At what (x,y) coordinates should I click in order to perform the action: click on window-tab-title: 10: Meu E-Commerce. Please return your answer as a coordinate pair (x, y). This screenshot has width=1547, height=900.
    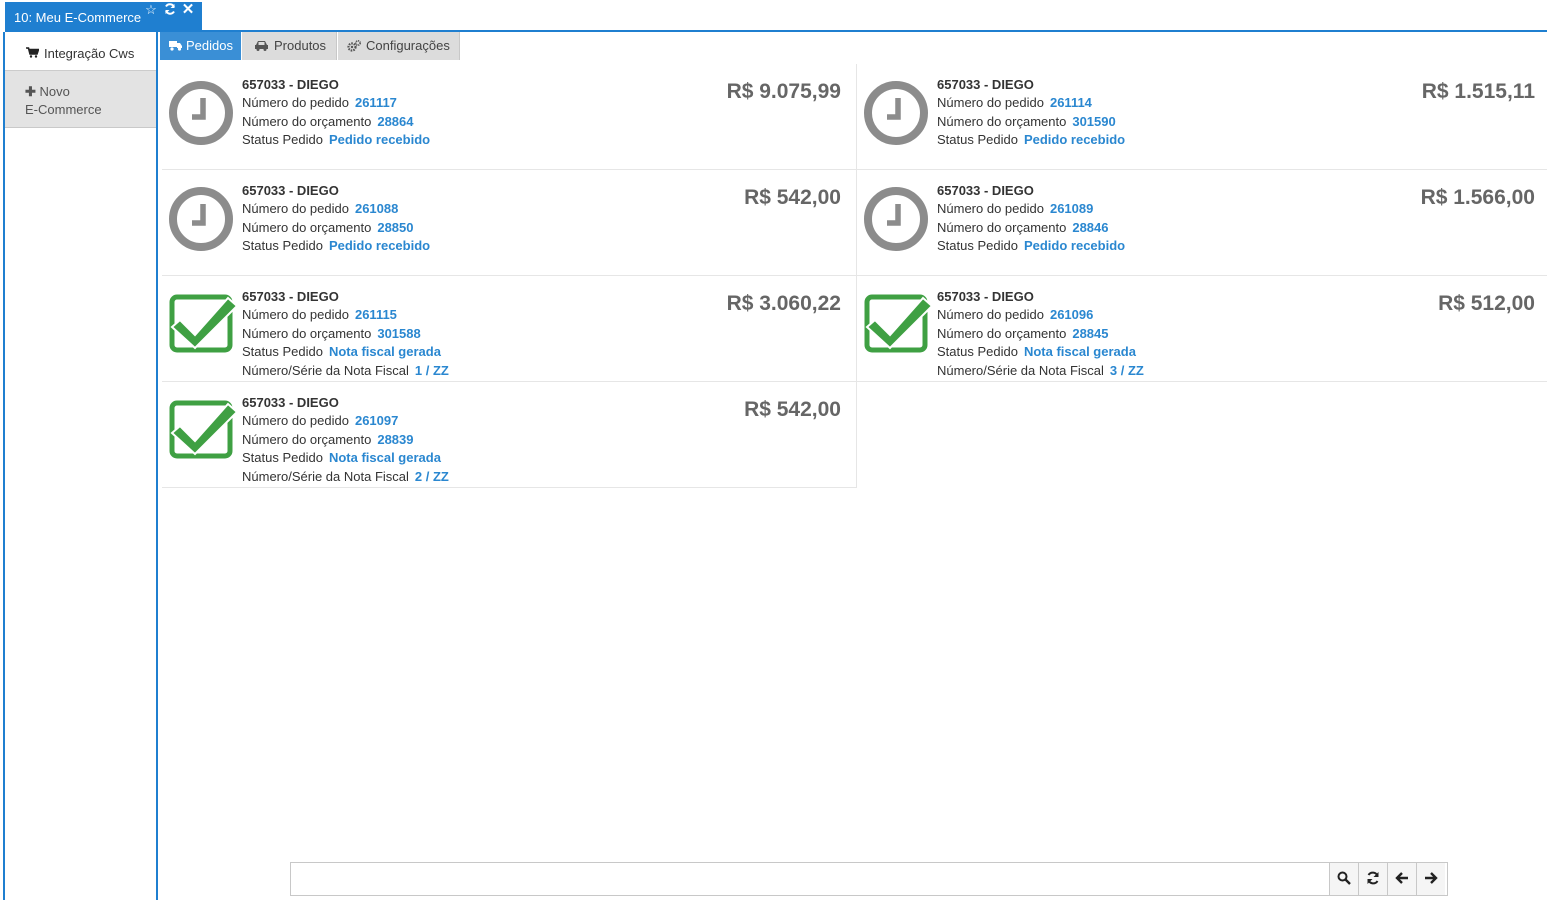
    Looking at the image, I should click on (78, 17).